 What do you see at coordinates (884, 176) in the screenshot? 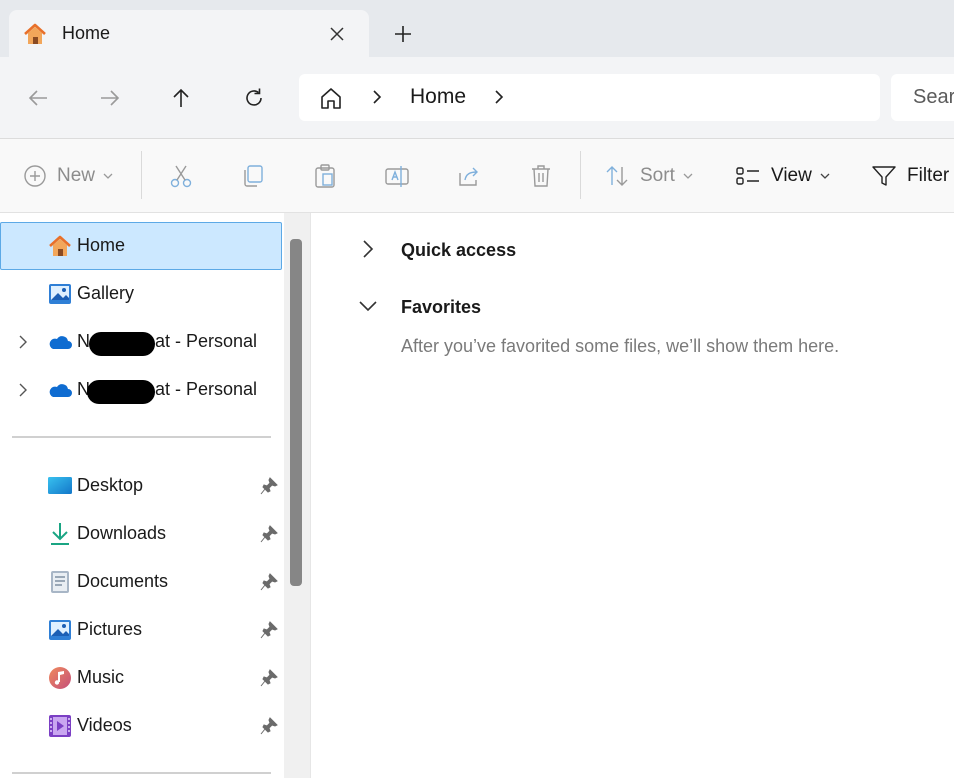
I see `filter-icon` at bounding box center [884, 176].